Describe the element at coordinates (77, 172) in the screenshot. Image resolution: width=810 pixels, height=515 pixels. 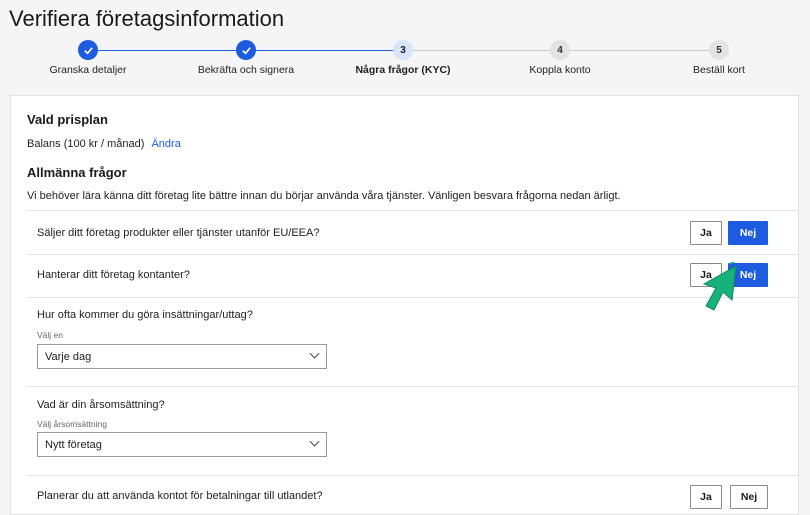
I see `general-heading: Allmänna frågor` at that location.